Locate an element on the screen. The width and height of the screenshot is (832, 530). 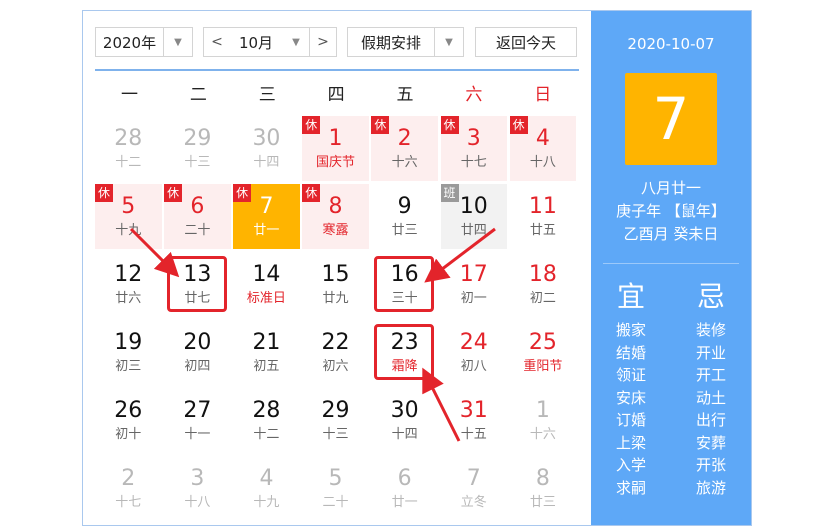
day-cell: 21 初五 is located at coordinates (266, 352).